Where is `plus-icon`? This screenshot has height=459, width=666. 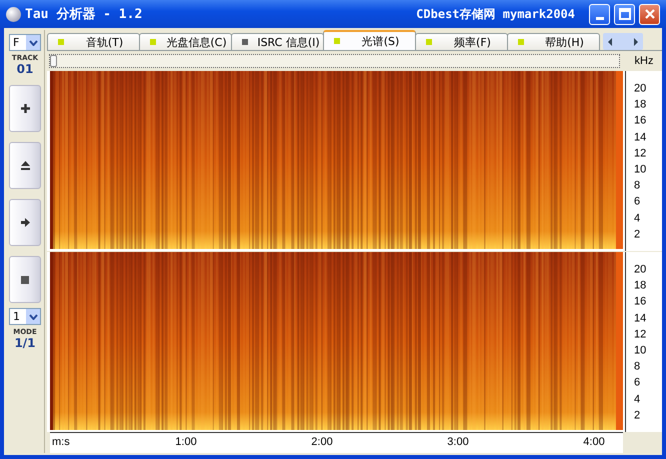 plus-icon is located at coordinates (25, 108).